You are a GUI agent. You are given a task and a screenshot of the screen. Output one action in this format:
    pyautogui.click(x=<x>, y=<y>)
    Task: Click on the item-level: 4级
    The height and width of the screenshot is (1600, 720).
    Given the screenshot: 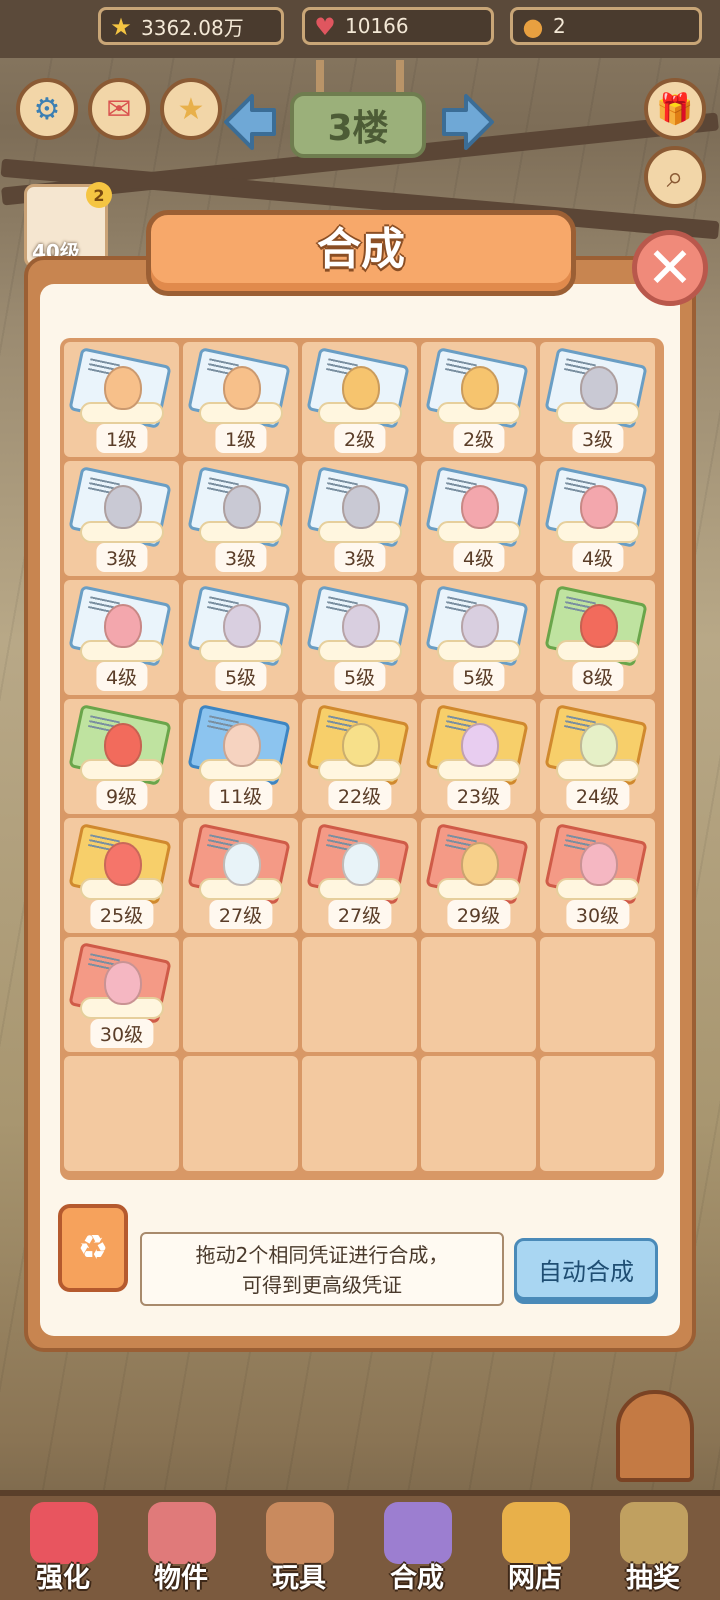 What is the action you would take?
    pyautogui.click(x=478, y=557)
    